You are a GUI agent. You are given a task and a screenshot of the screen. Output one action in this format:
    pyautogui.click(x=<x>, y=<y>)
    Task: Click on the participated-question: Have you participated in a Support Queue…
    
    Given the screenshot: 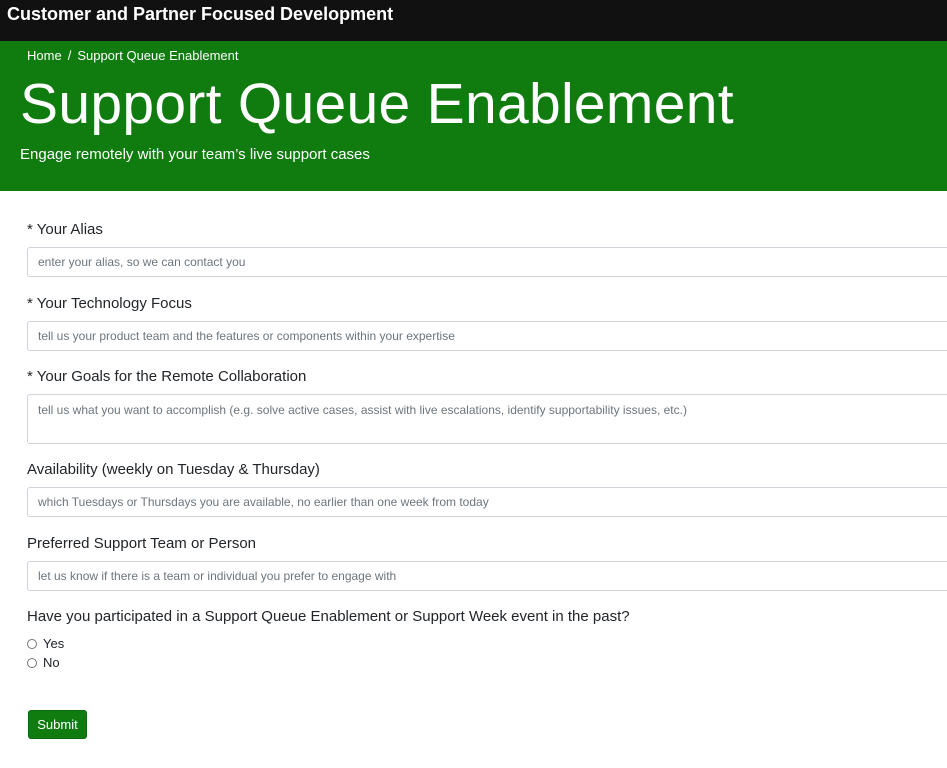 What is the action you would take?
    pyautogui.click(x=328, y=616)
    